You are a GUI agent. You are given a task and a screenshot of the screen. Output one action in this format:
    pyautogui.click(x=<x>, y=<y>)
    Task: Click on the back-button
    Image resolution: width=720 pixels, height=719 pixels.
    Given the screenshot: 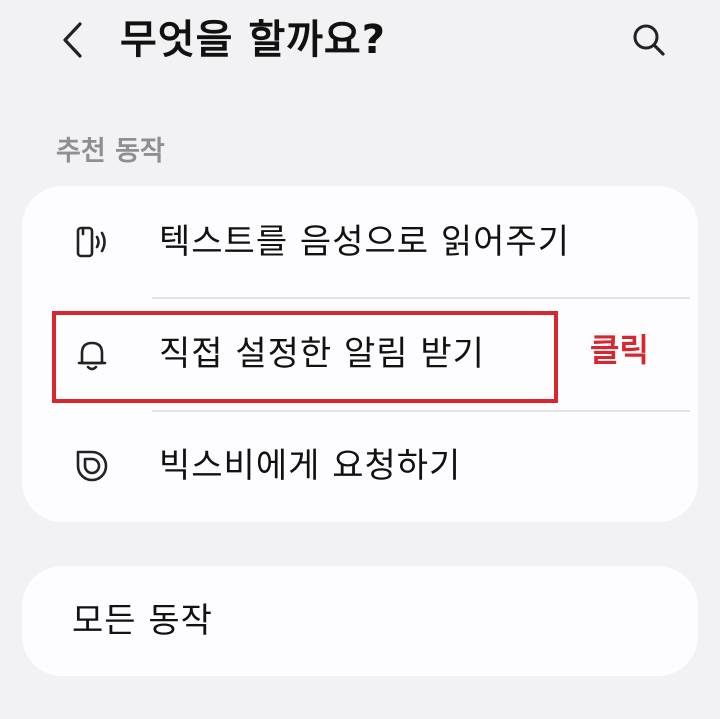 What is the action you would take?
    pyautogui.click(x=72, y=40)
    